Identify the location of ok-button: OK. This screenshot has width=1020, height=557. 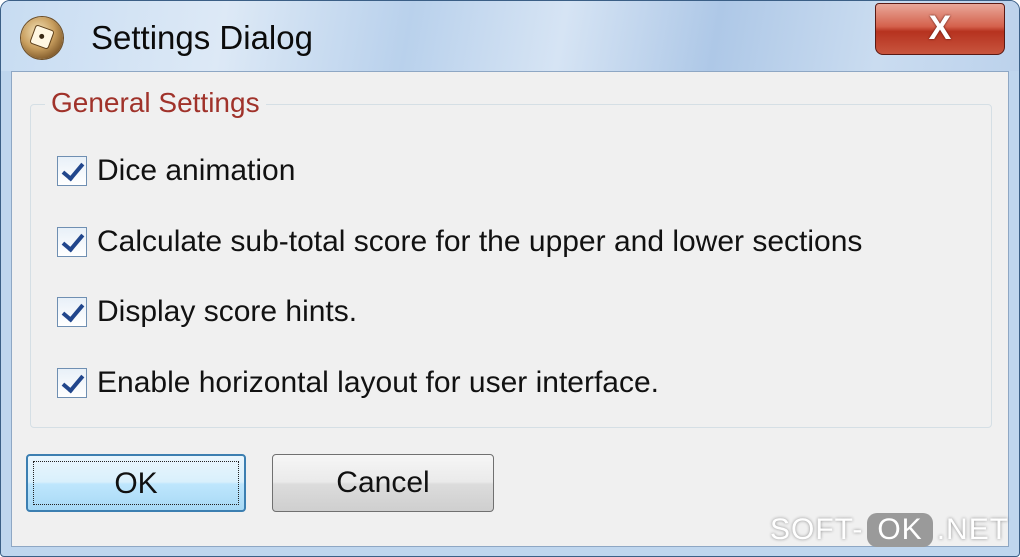
(136, 483).